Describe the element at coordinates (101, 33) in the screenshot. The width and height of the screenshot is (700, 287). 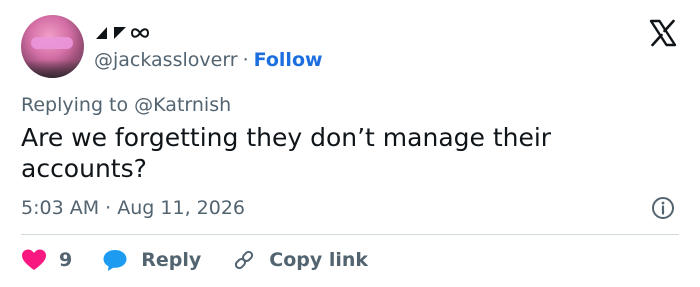
I see `triangle-up-icon` at that location.